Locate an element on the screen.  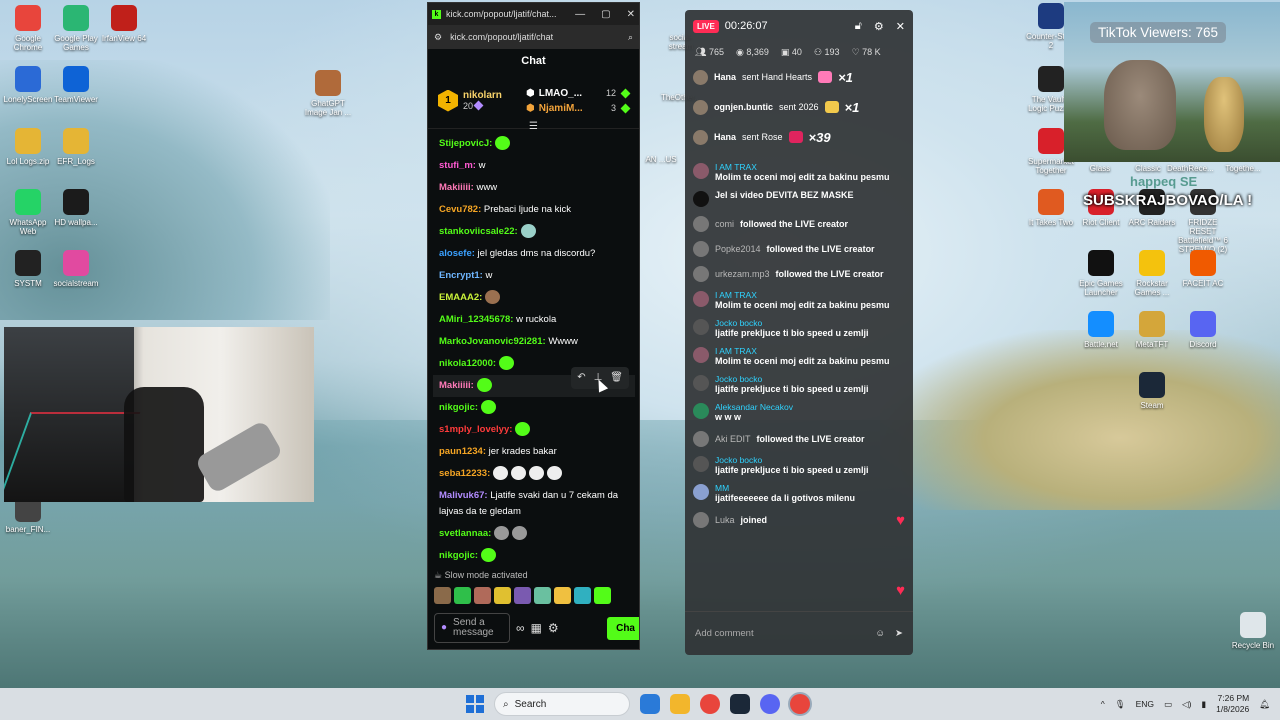
desktop-icon: Discord is located at coordinates (1203, 330).